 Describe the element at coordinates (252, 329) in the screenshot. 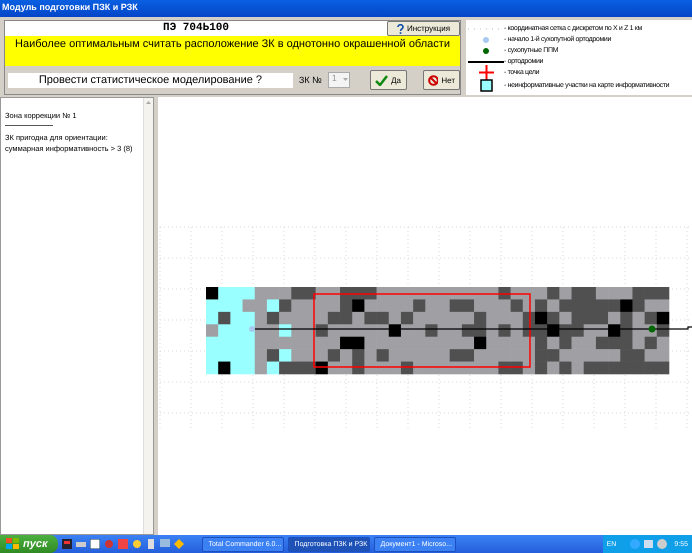

I see `start-point` at that location.